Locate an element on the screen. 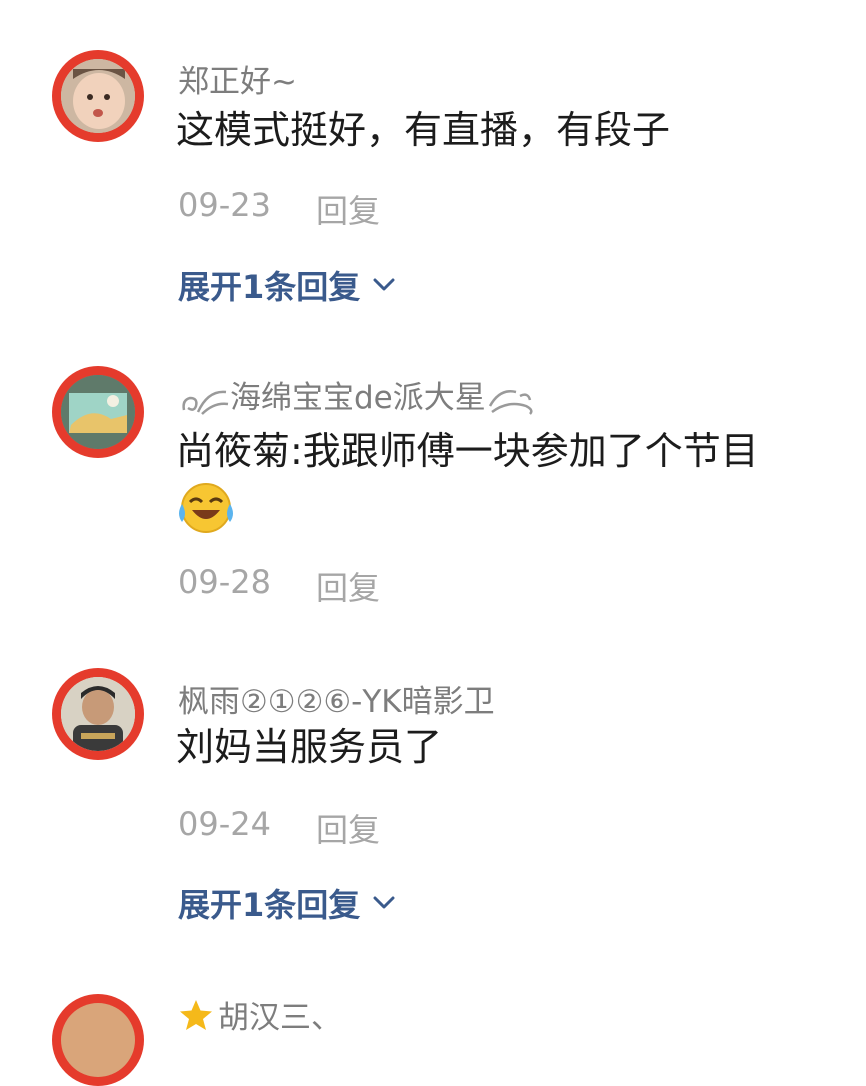 This screenshot has height=1086, width=866. comment-text: 这模式挺好，有直播，有段子 is located at coordinates (423, 130).